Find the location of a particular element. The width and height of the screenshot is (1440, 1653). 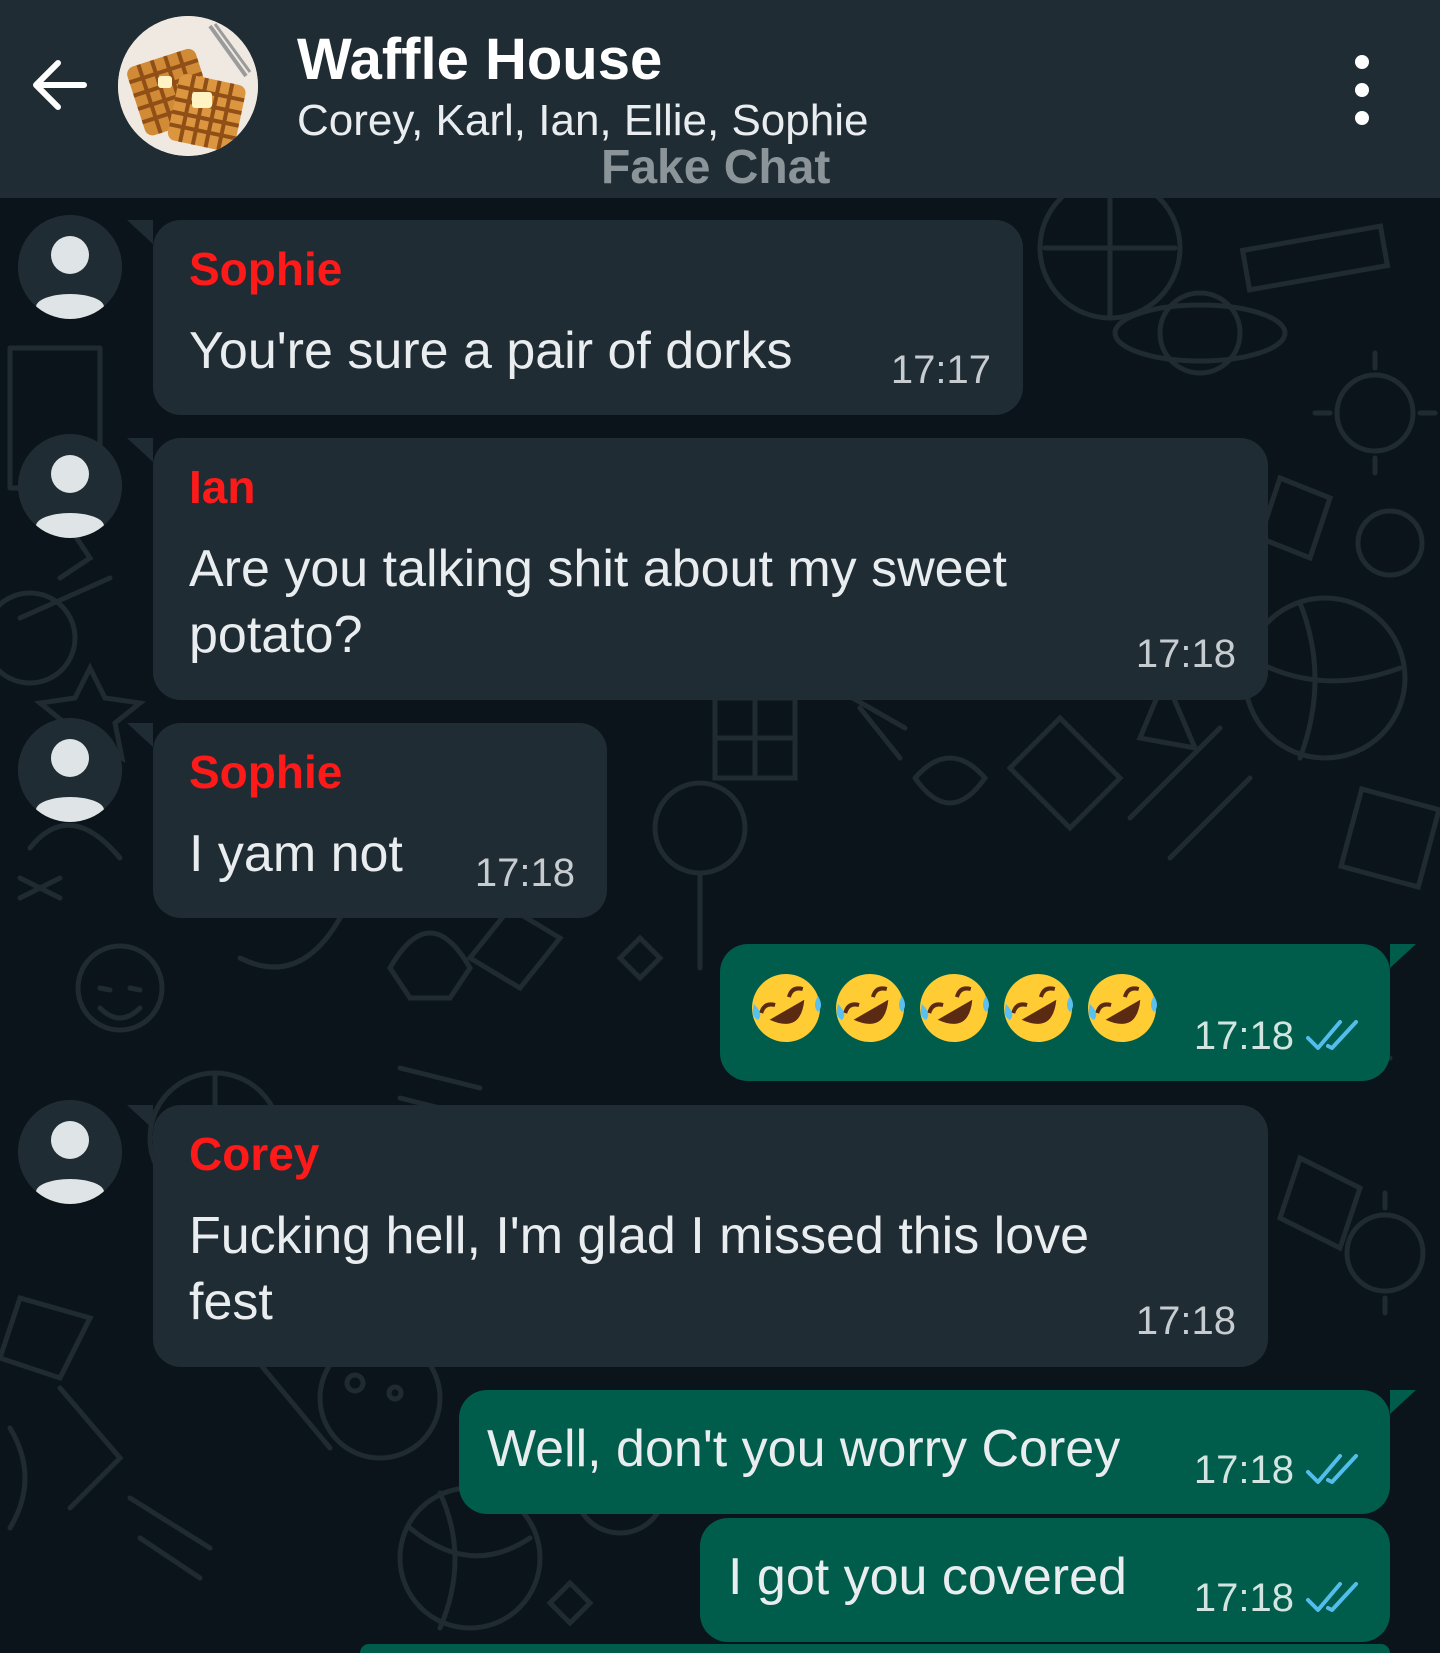

message-text: Well, don't you worry Corey is located at coordinates (804, 1449).